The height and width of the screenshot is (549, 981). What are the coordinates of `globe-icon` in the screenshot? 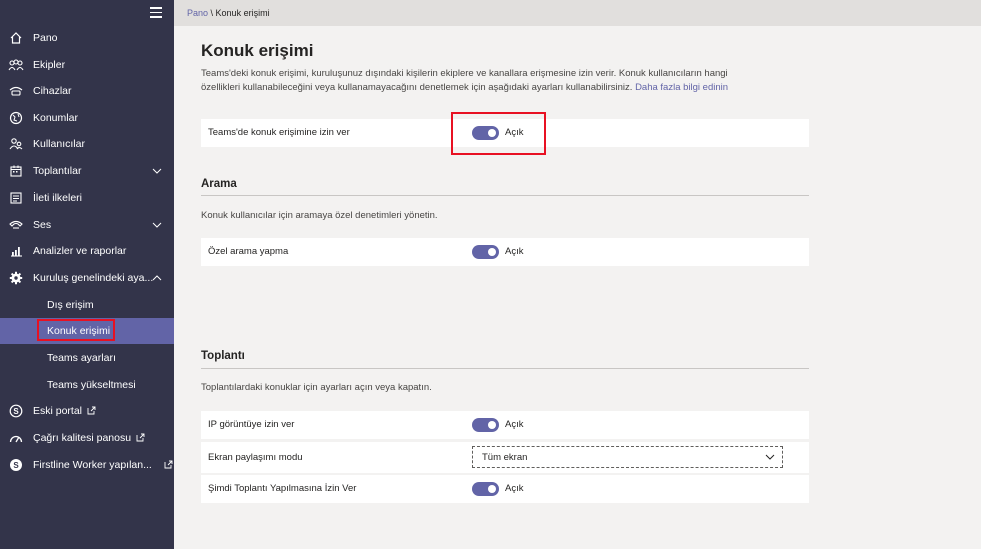 It's located at (16, 118).